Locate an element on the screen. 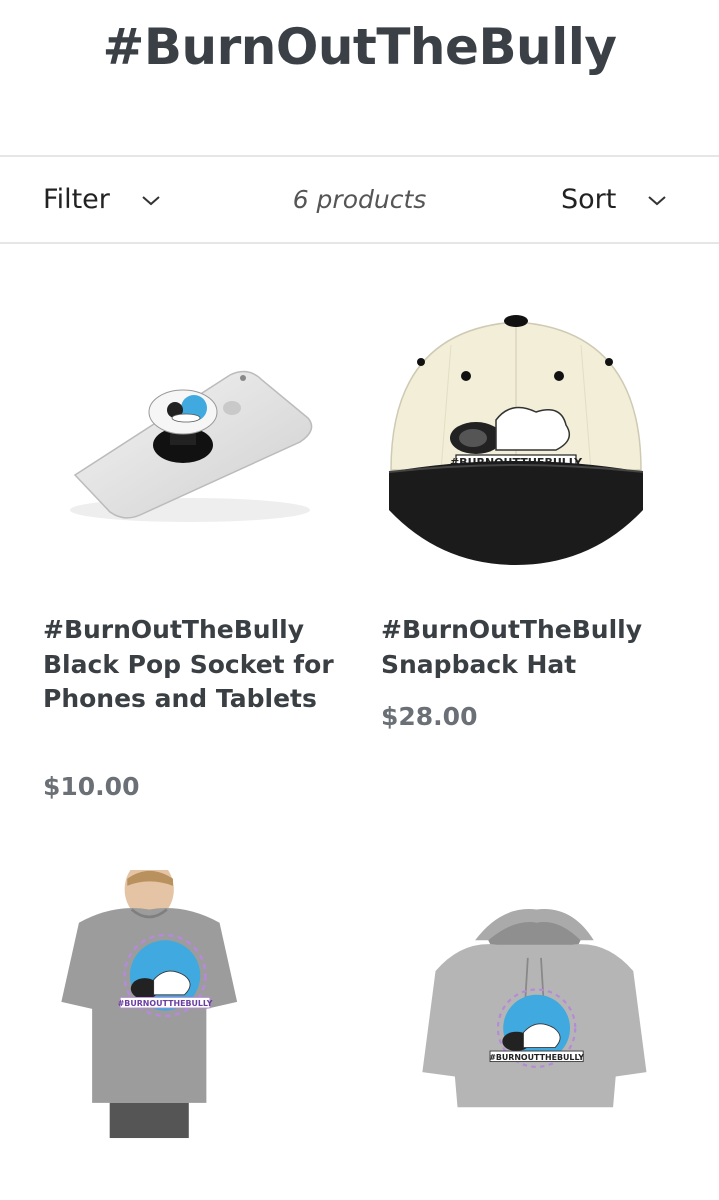 This screenshot has height=1200, width=719. product-title: #BurnOutTheBully Snapback Hat is located at coordinates (531, 647).